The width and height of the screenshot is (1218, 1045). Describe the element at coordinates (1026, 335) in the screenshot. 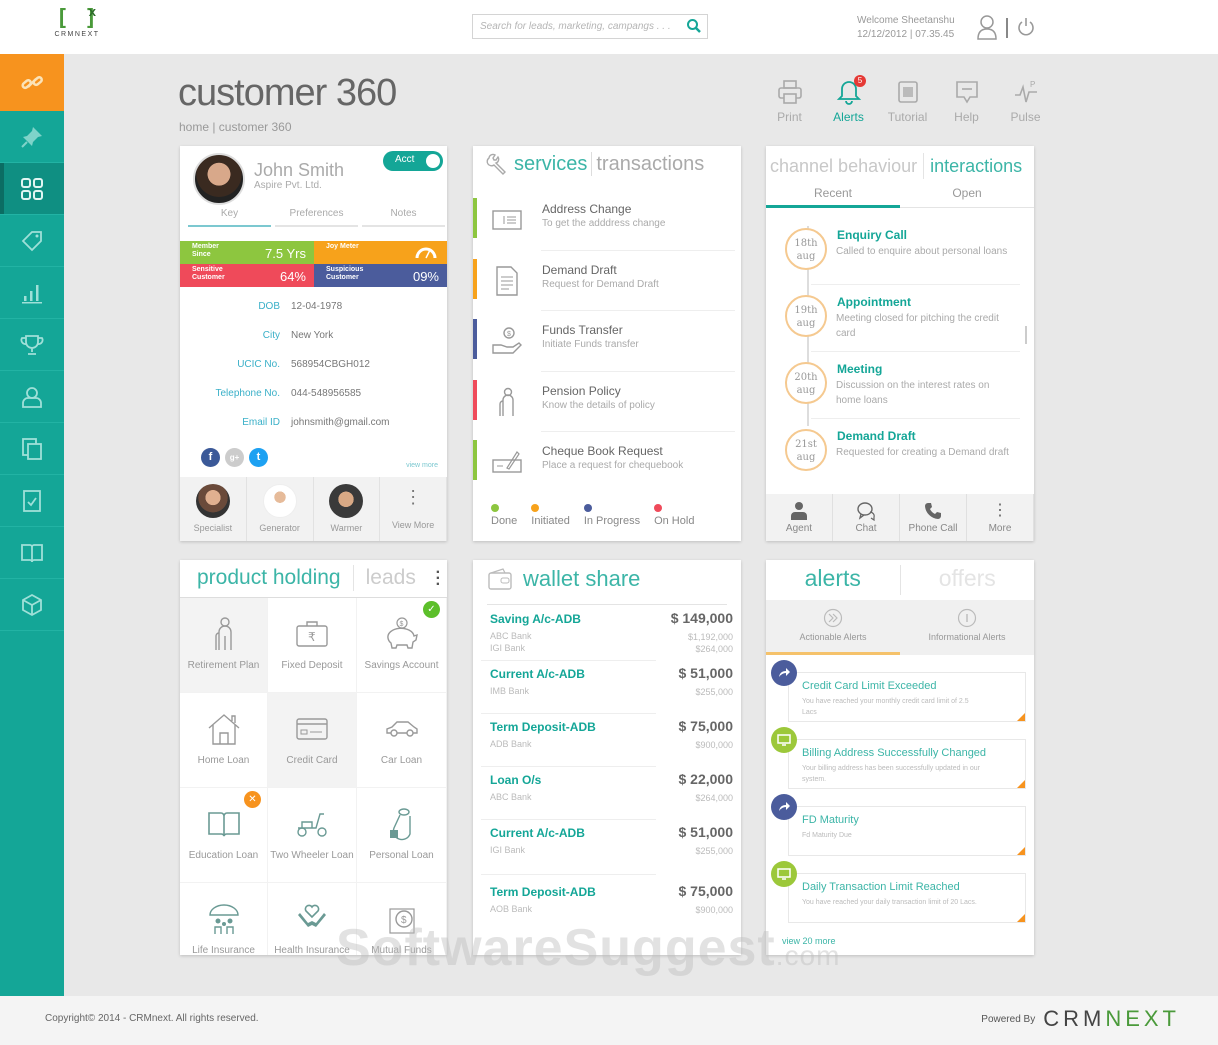

I see `timeline-scrollbar` at that location.